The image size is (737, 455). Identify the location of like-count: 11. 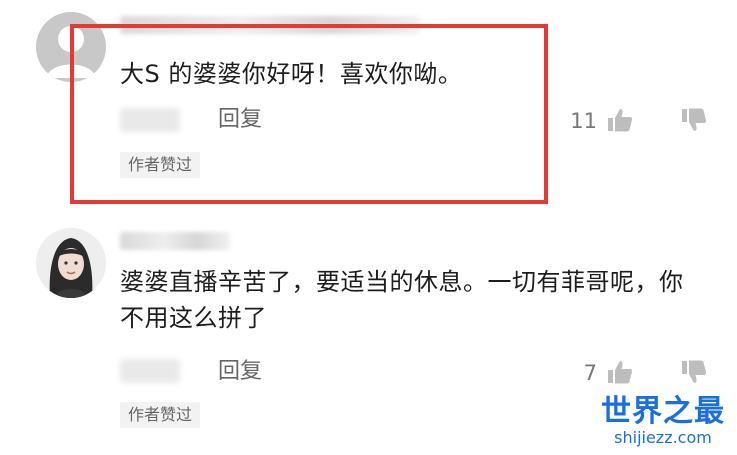
(583, 121).